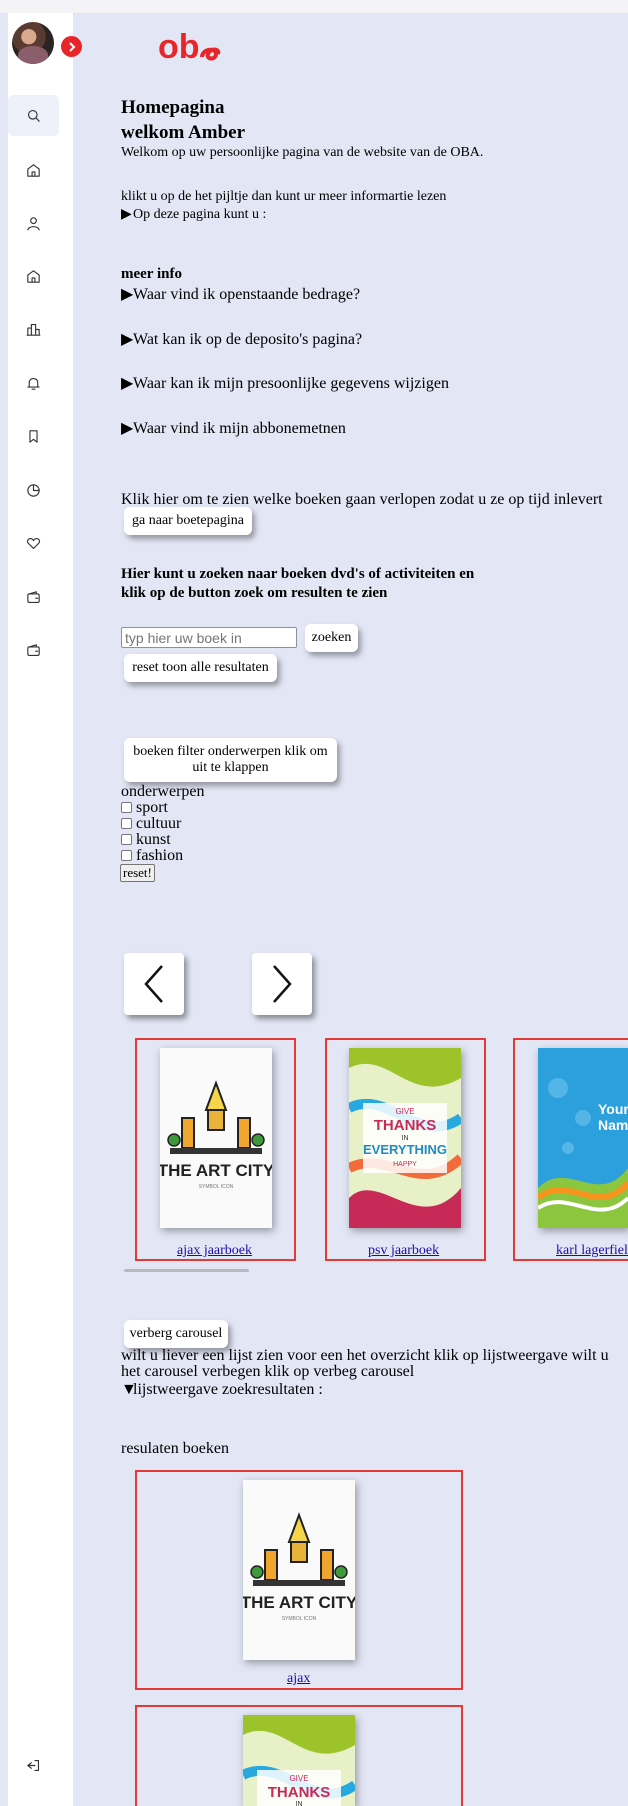 The height and width of the screenshot is (1806, 628). Describe the element at coordinates (298, 1679) in the screenshot. I see `result-link: ajax` at that location.